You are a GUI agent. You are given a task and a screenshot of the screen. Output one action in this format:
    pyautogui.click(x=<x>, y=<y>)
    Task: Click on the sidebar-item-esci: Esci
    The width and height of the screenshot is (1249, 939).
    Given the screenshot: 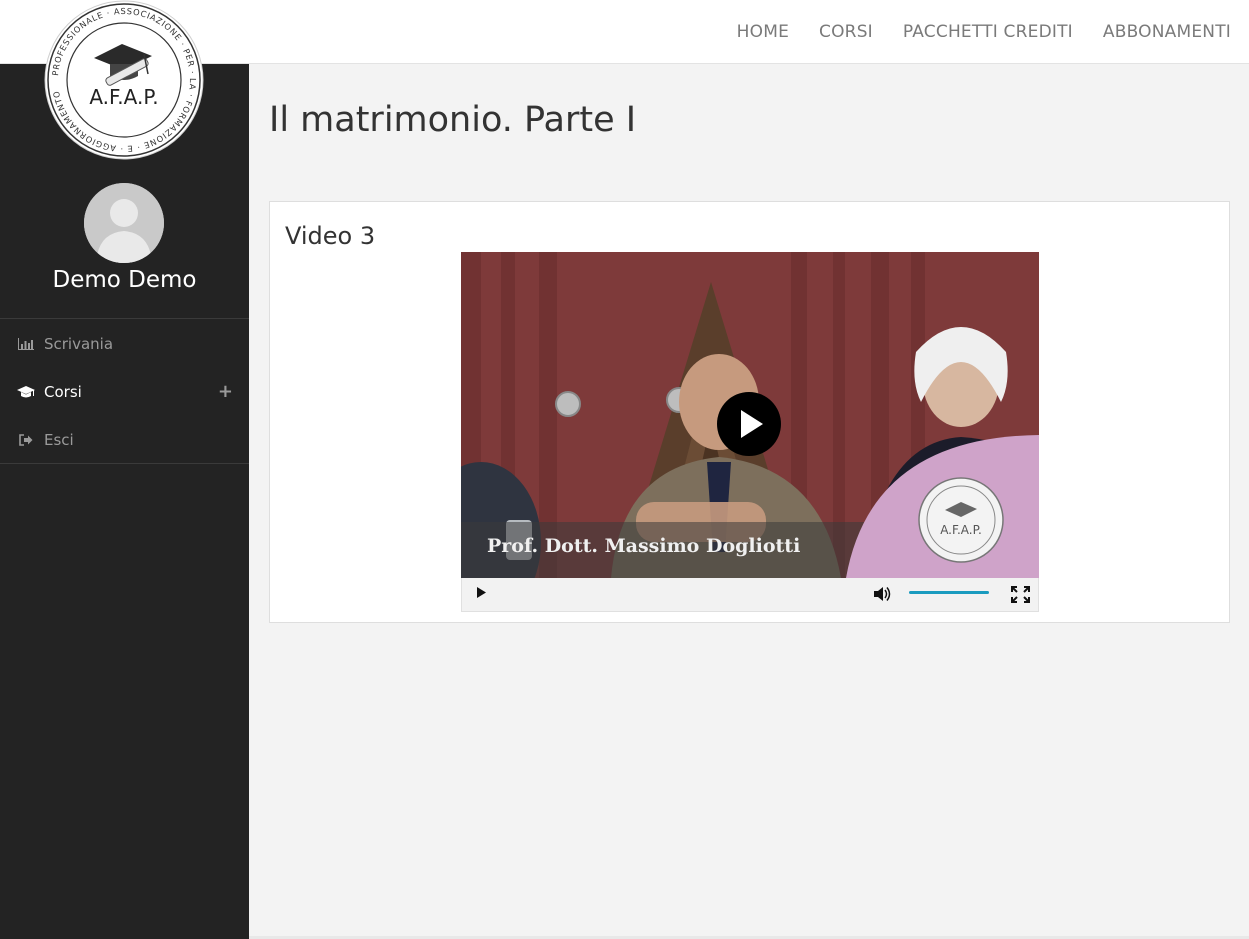 What is the action you would take?
    pyautogui.click(x=124, y=440)
    